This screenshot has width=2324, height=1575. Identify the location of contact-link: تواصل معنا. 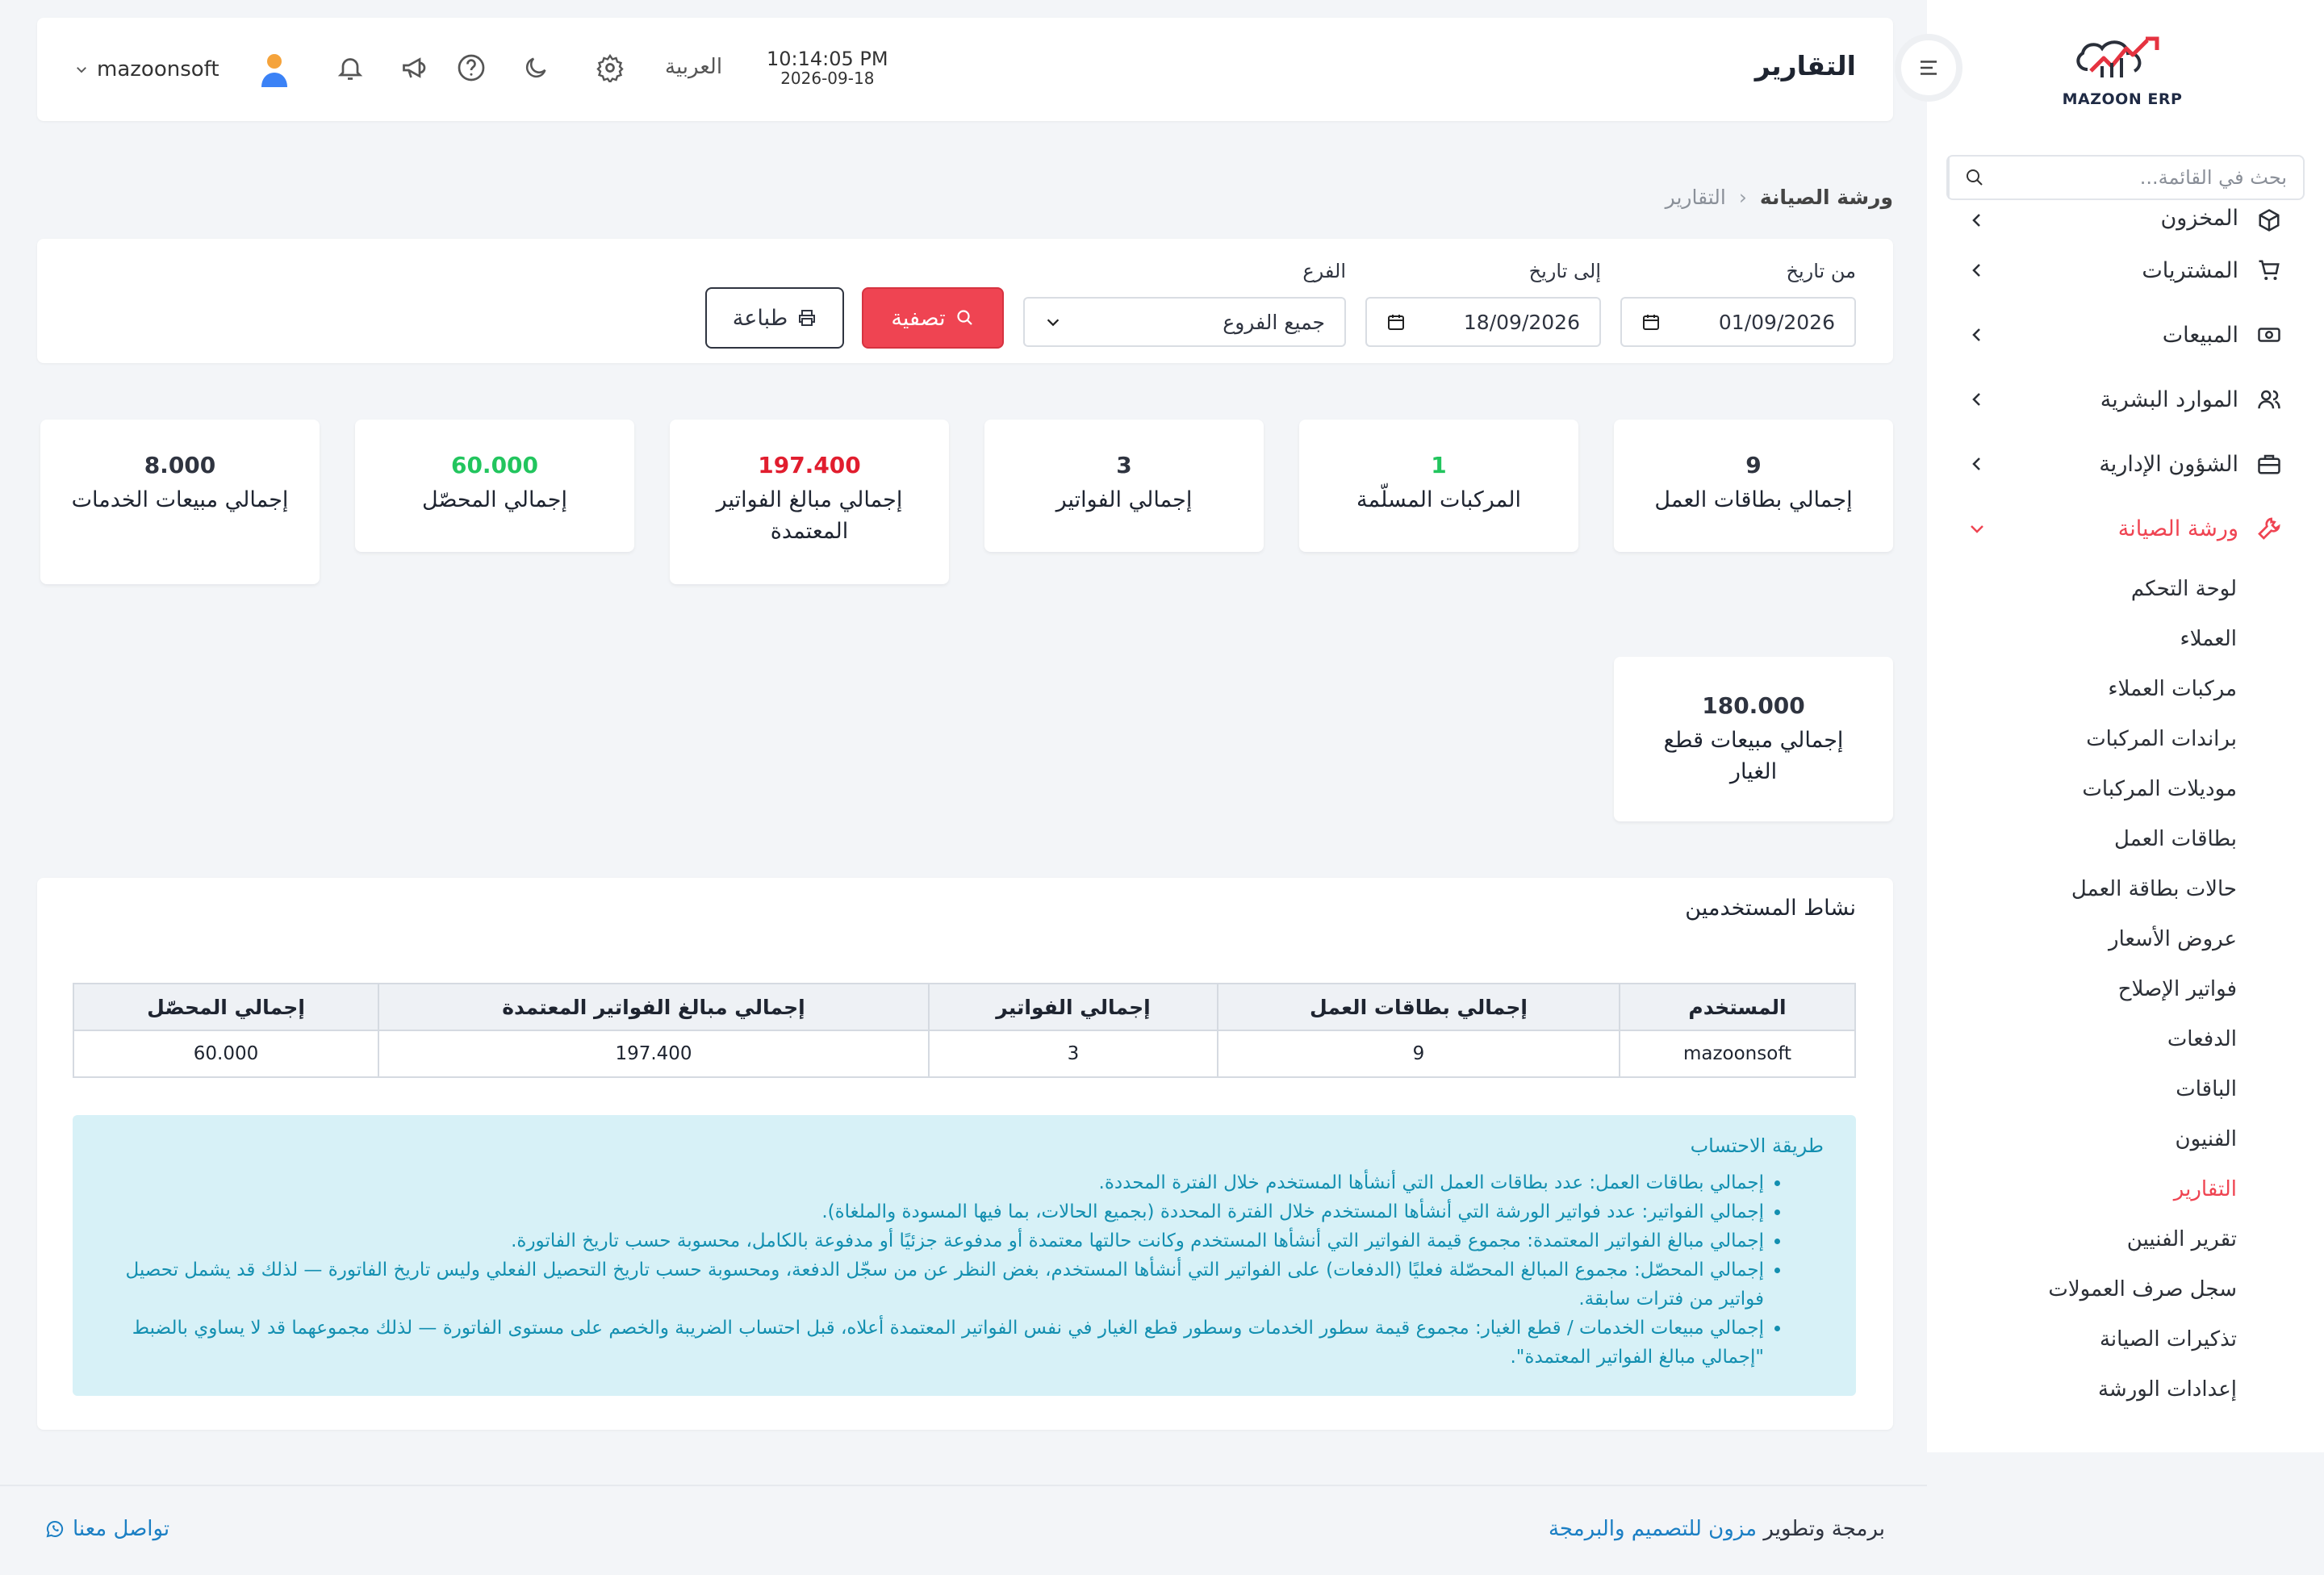
(107, 1529).